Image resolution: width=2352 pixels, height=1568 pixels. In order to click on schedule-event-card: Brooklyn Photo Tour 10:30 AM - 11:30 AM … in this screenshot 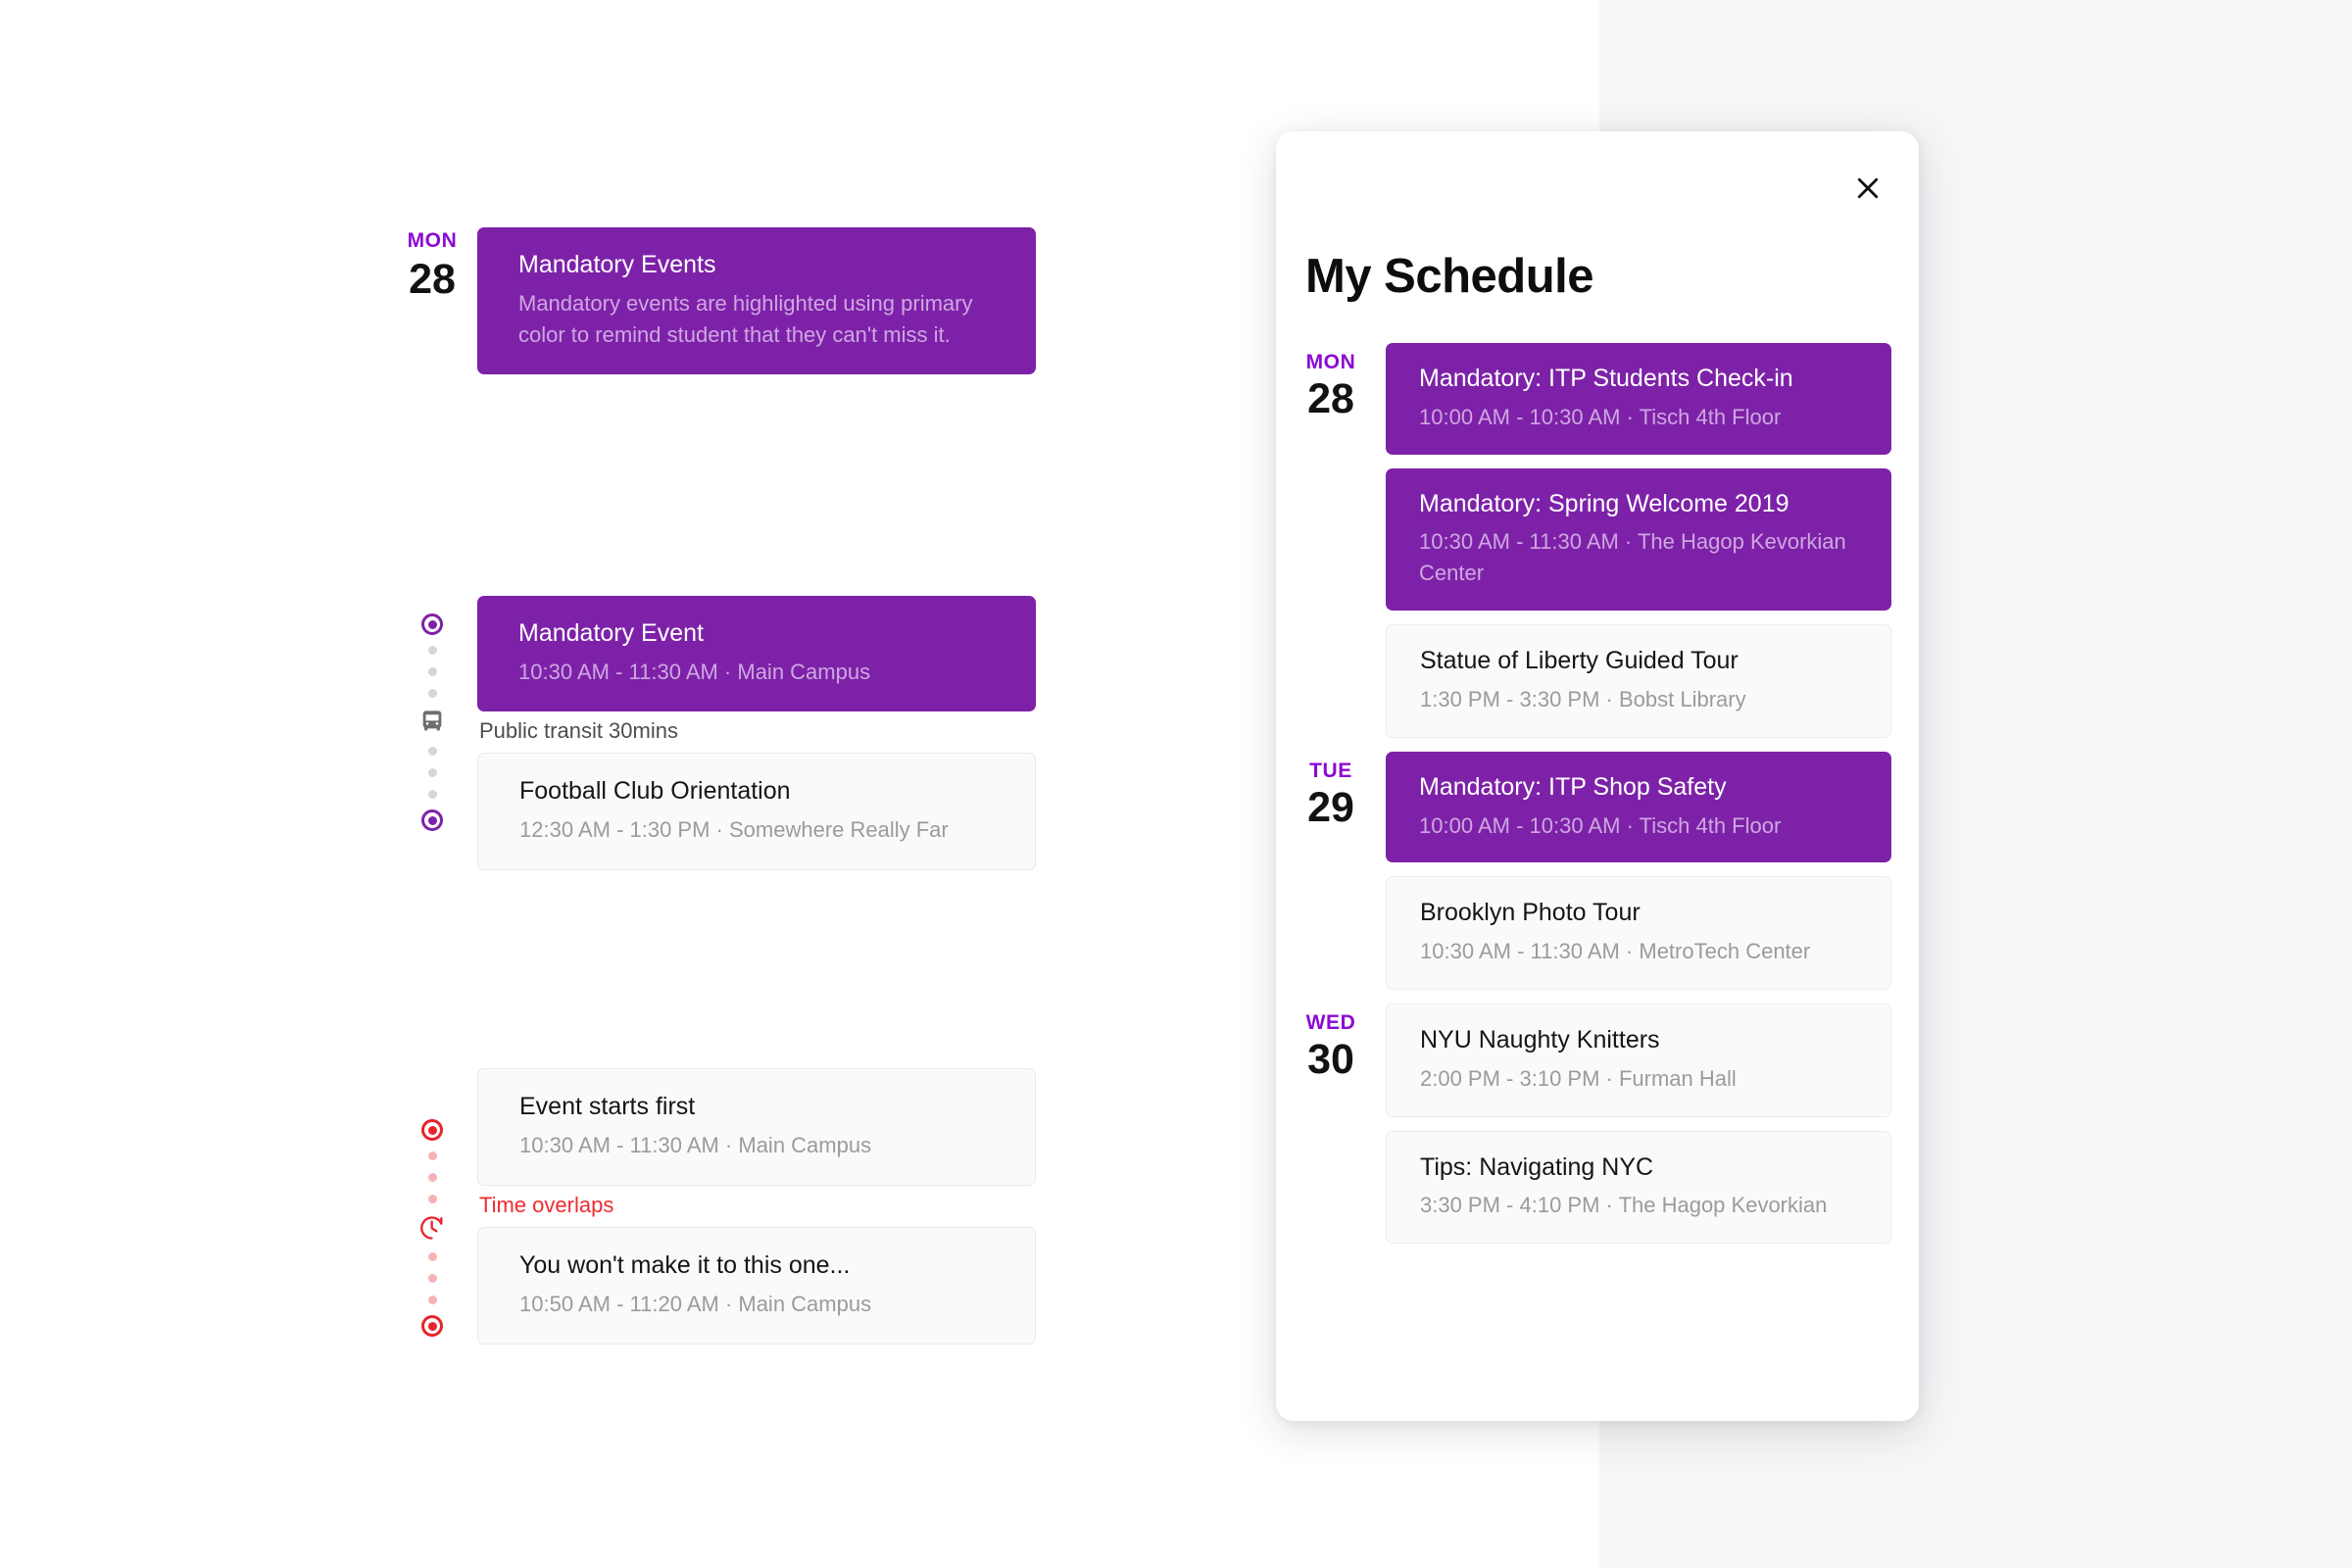, I will do `click(1638, 933)`.